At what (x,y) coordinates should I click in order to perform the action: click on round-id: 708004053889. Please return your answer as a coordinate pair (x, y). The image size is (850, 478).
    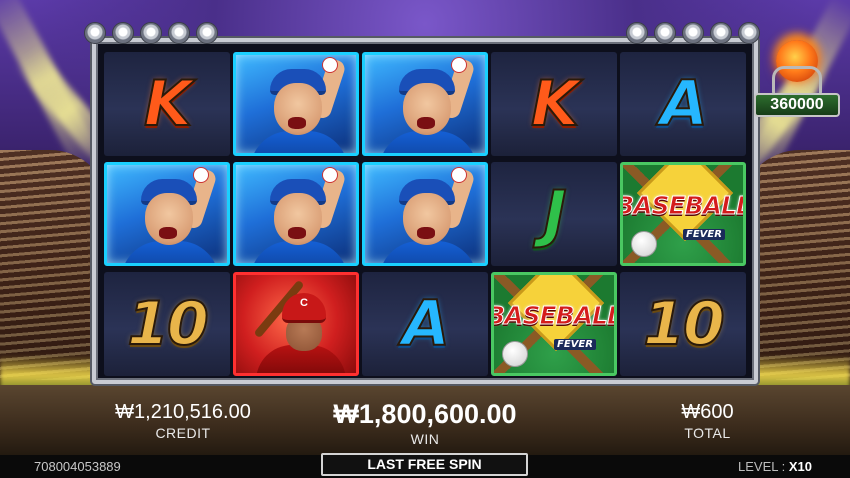
    Looking at the image, I should click on (77, 466).